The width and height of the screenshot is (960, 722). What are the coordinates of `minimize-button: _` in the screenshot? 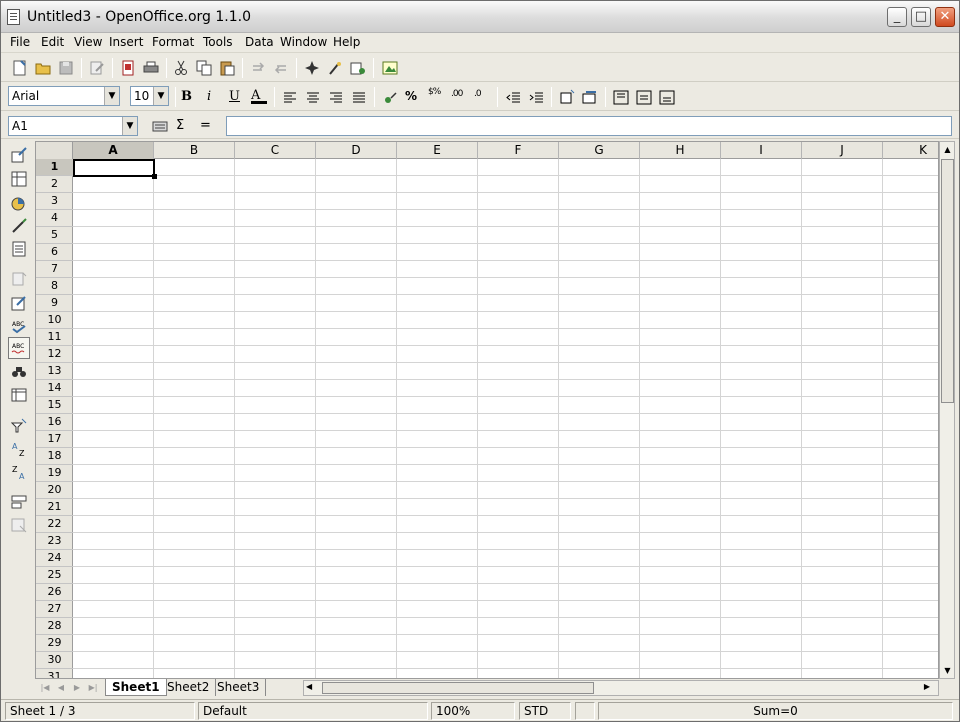 It's located at (897, 17).